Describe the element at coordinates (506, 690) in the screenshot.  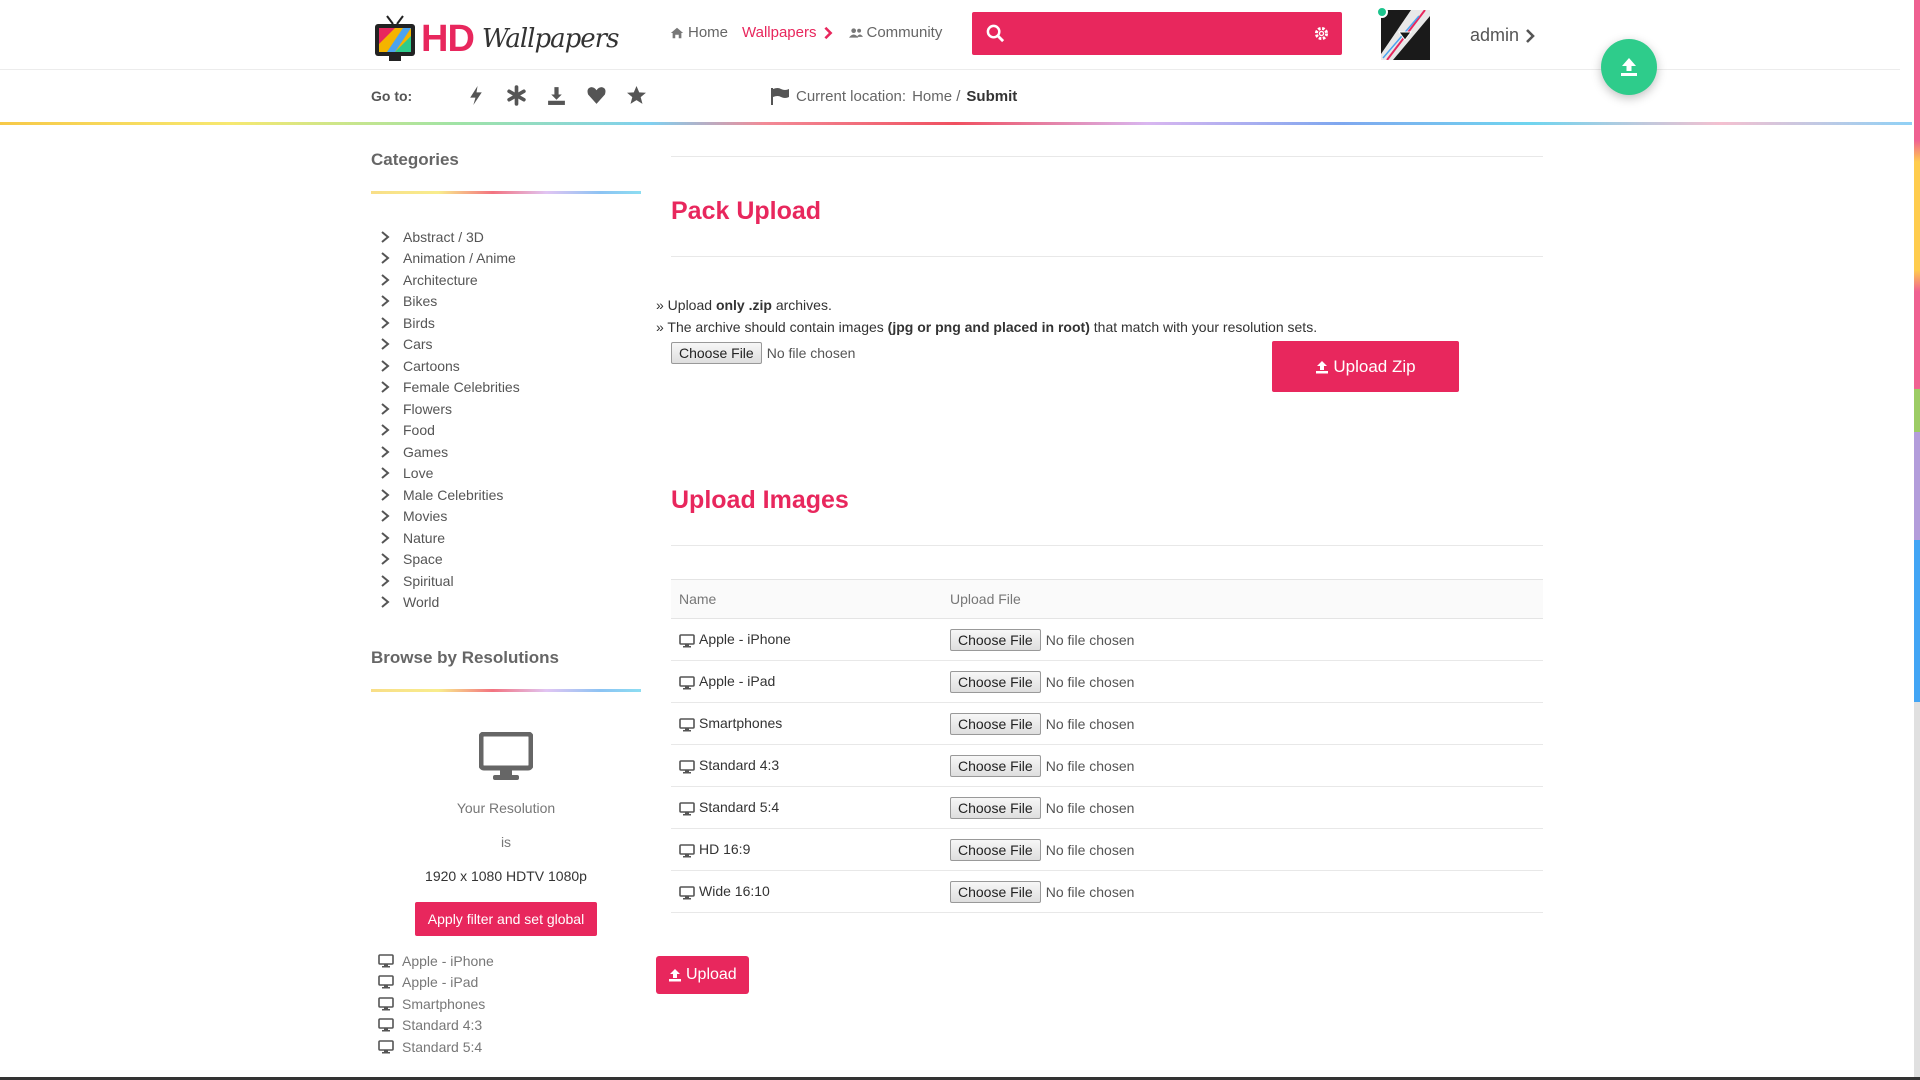
I see `resolutions-divider` at that location.